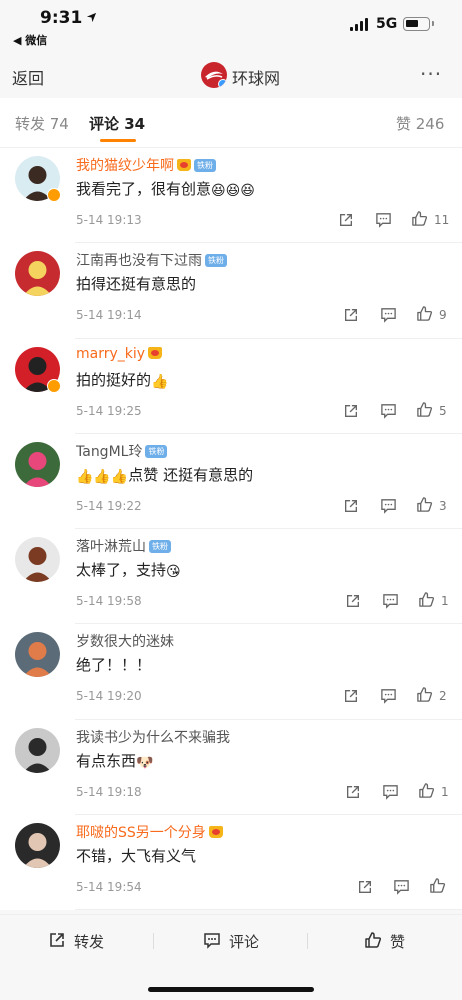 This screenshot has height=1000, width=462. What do you see at coordinates (119, 354) in the screenshot?
I see `username: marry_kiy` at bounding box center [119, 354].